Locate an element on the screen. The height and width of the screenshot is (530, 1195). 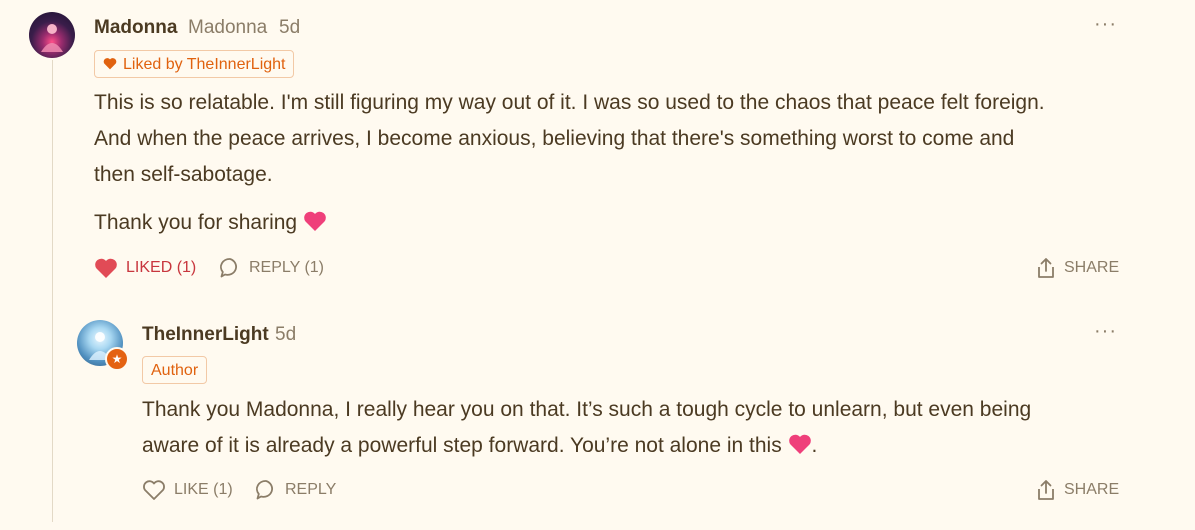
comment-timestamp: 5d is located at coordinates (289, 28).